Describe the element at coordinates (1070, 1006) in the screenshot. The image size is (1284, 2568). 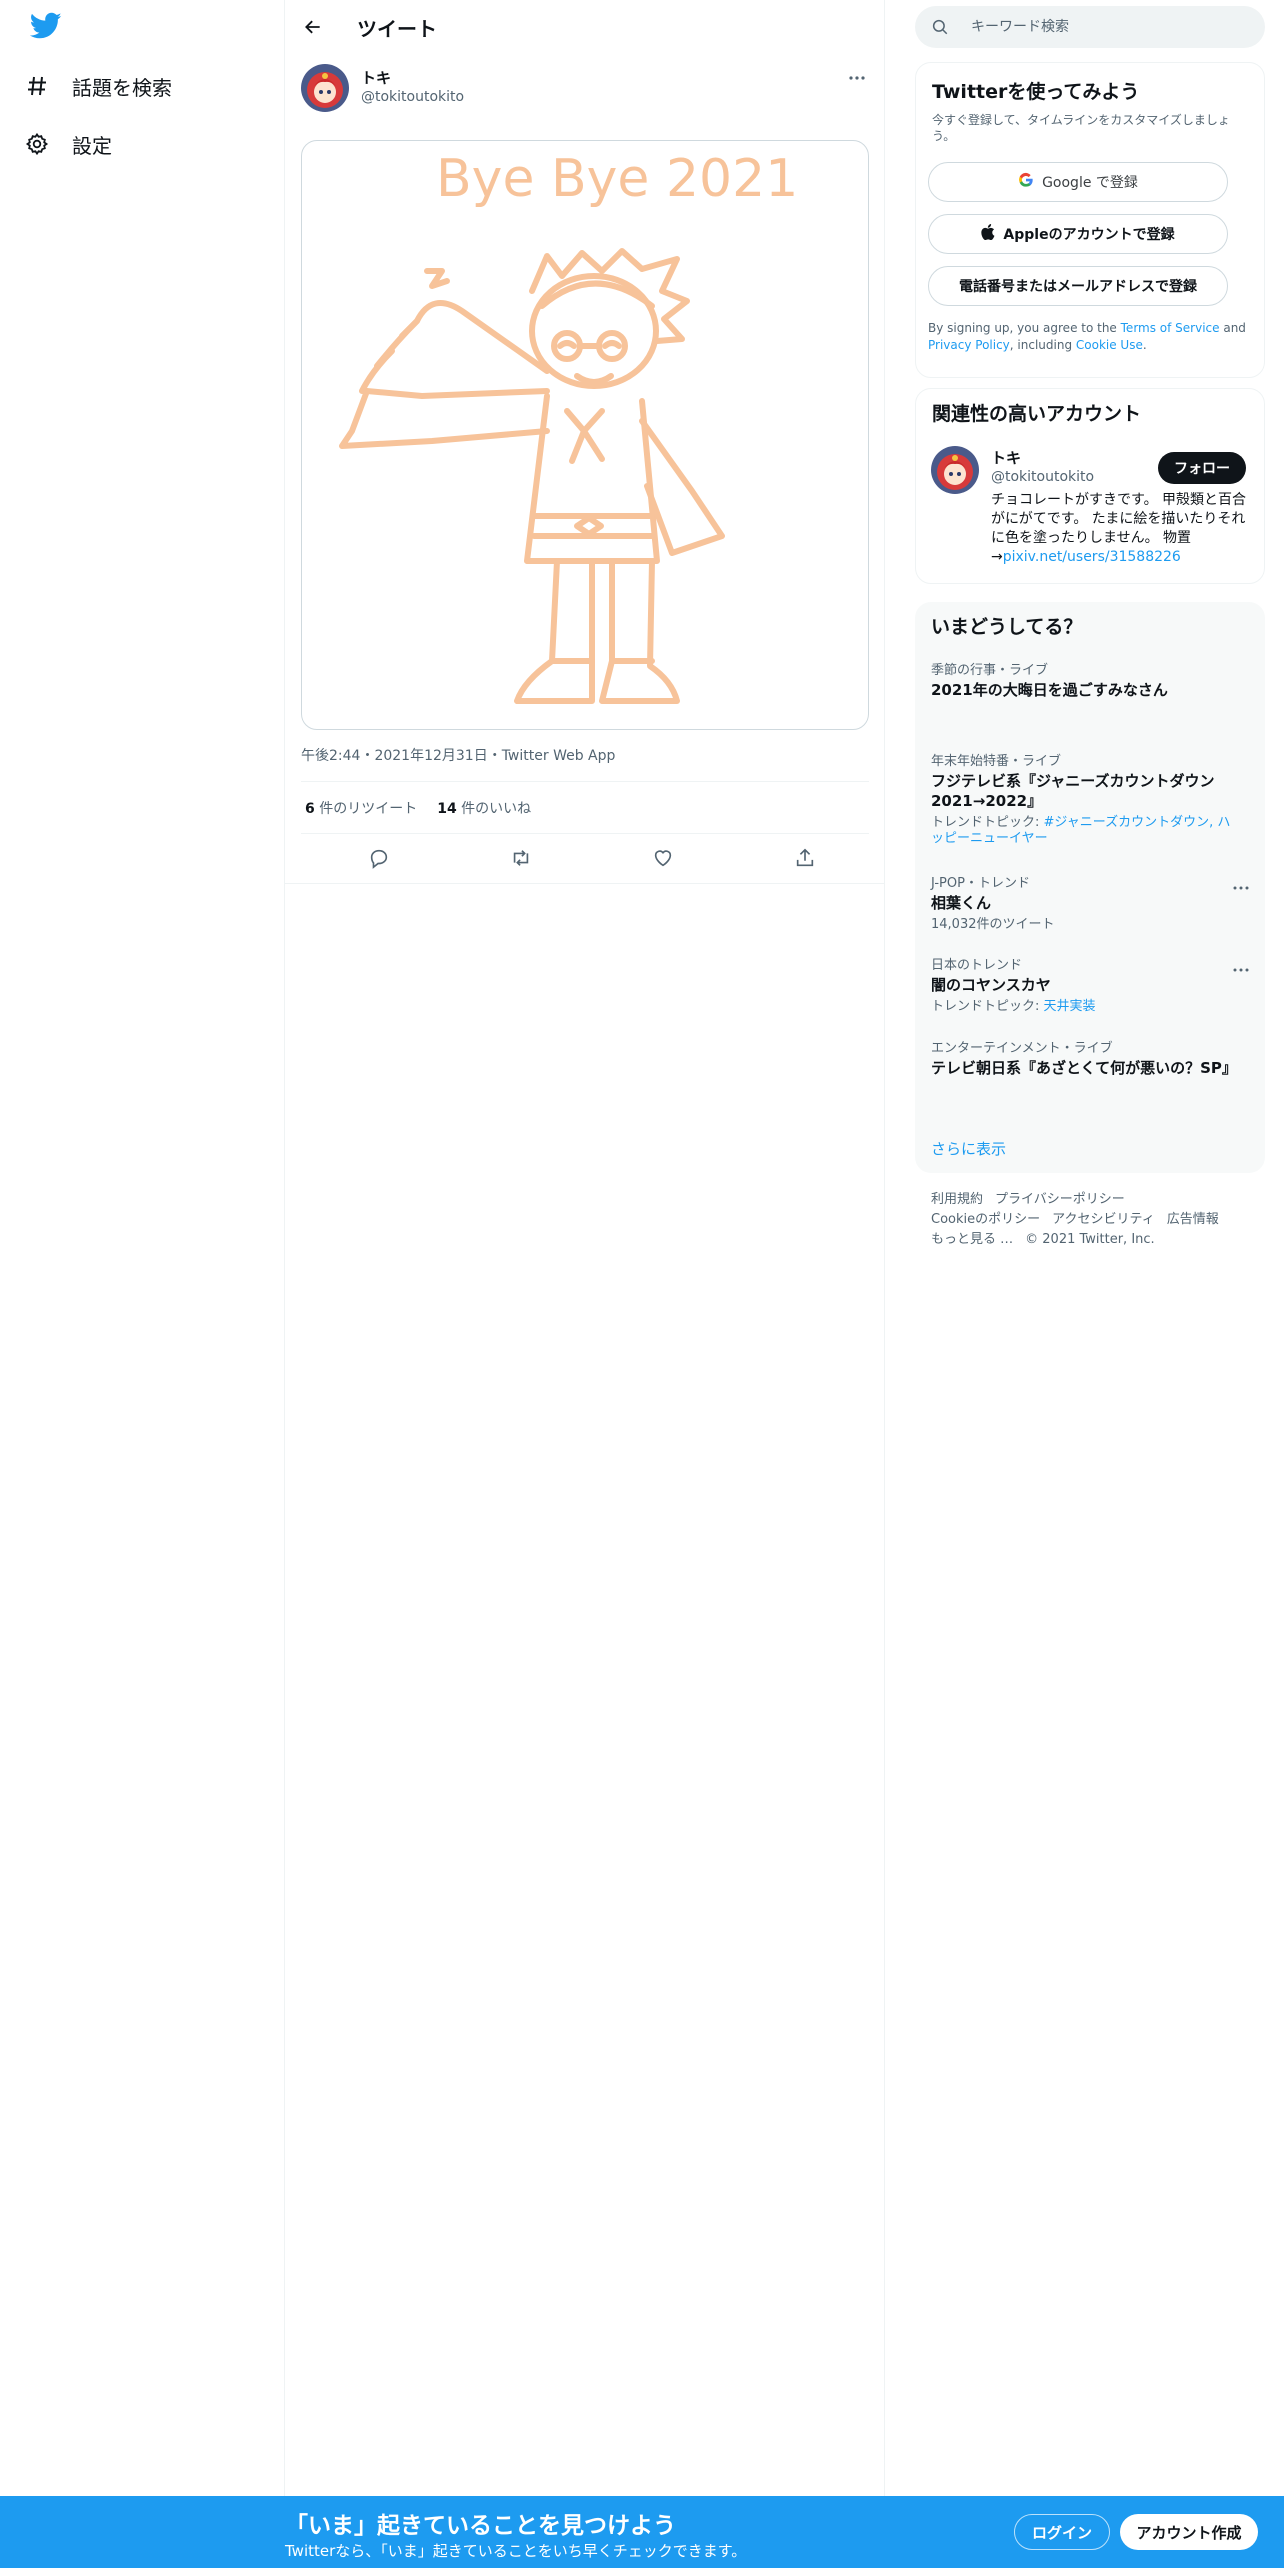
I see `trend-topics-link: 天井実装` at that location.